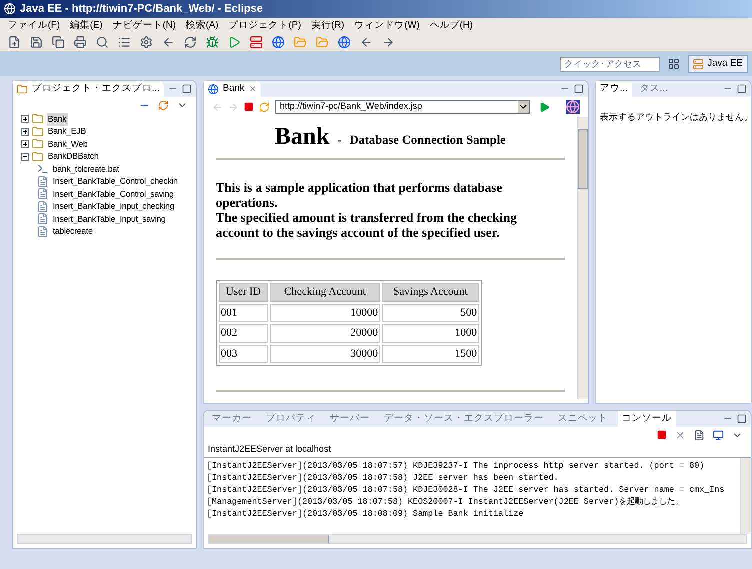 The width and height of the screenshot is (752, 569). What do you see at coordinates (718, 64) in the screenshot?
I see `perspective-button: Java EE` at bounding box center [718, 64].